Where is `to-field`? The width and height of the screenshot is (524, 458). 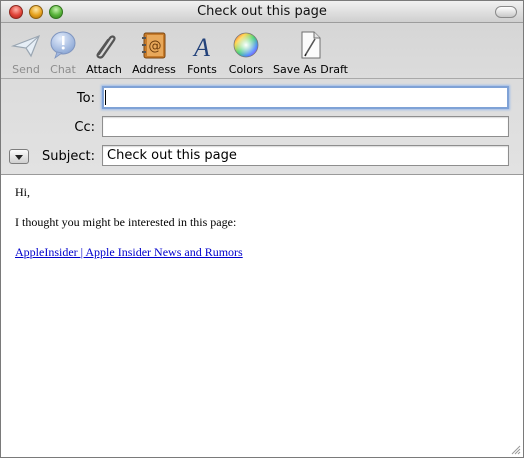
to-field is located at coordinates (305, 97).